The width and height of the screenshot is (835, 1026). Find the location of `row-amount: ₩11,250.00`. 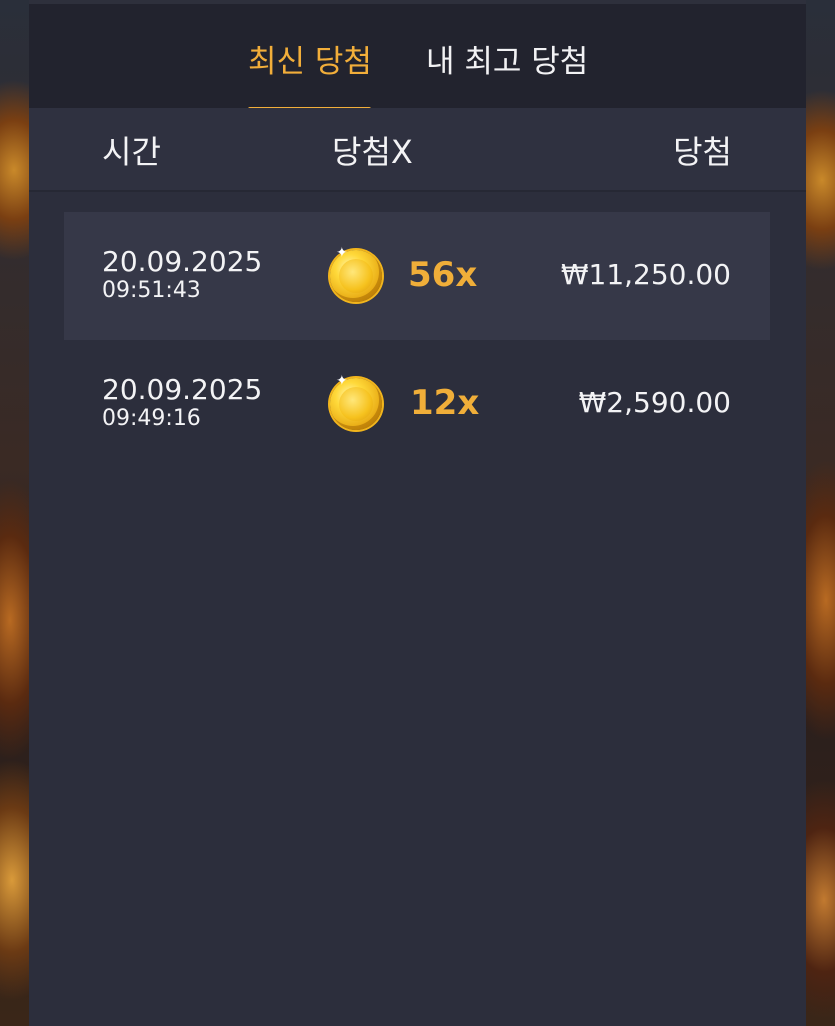

row-amount: ₩11,250.00 is located at coordinates (645, 274).